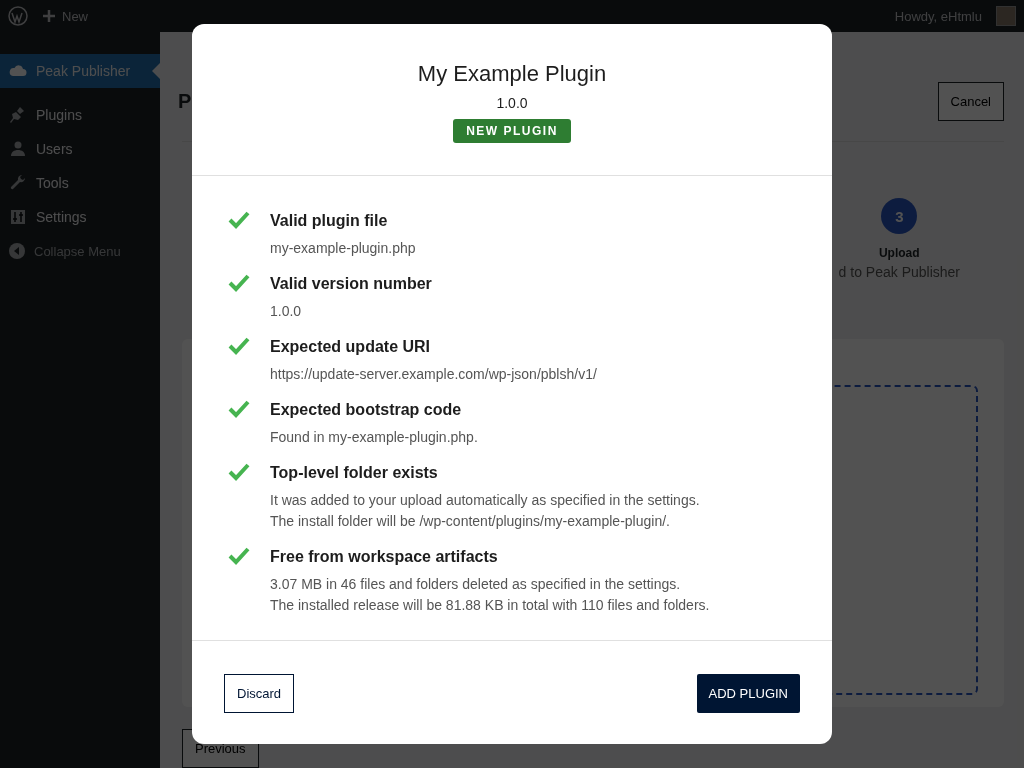 Image resolution: width=1024 pixels, height=768 pixels. Describe the element at coordinates (433, 374) in the screenshot. I see `check-detail: https://update-server.example.com/wp-json/pblsh/v1/` at that location.